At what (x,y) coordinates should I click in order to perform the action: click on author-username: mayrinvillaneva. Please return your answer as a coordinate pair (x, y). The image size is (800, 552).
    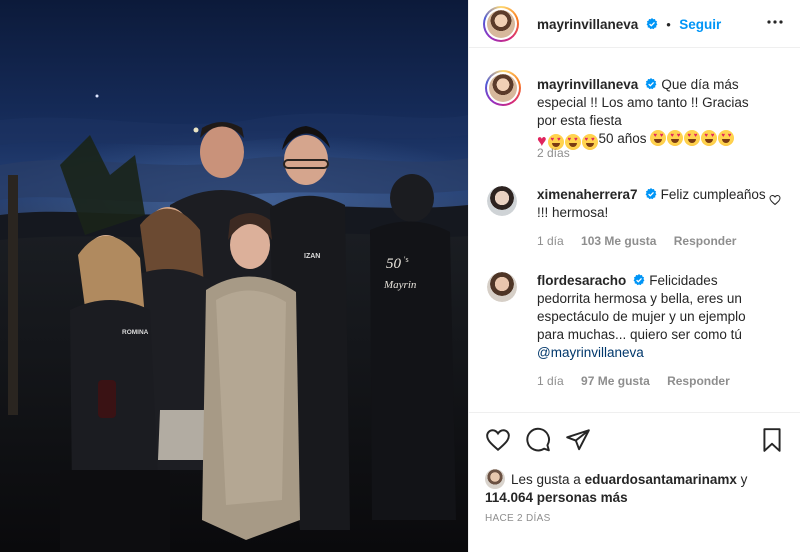
    Looking at the image, I should click on (587, 24).